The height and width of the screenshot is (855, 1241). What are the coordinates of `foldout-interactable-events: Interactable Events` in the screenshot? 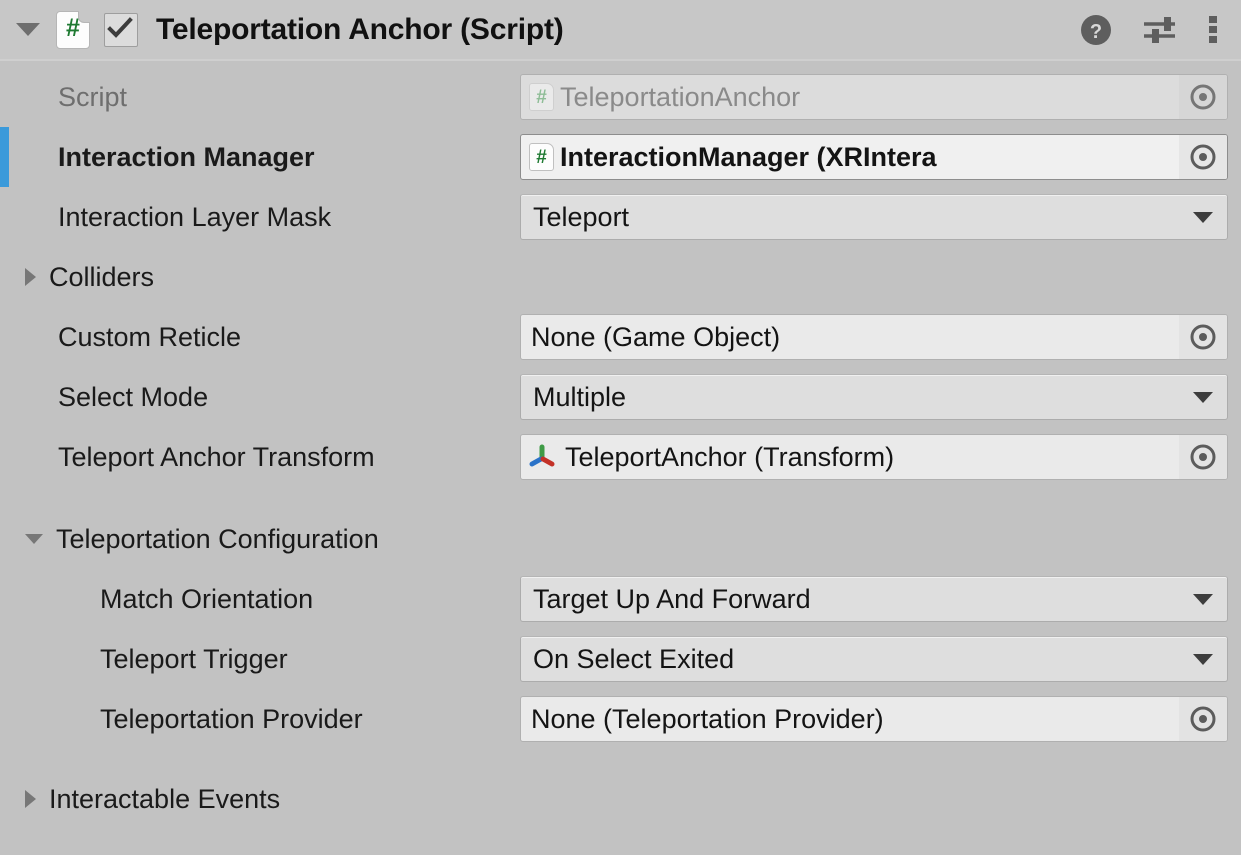 It's located at (620, 799).